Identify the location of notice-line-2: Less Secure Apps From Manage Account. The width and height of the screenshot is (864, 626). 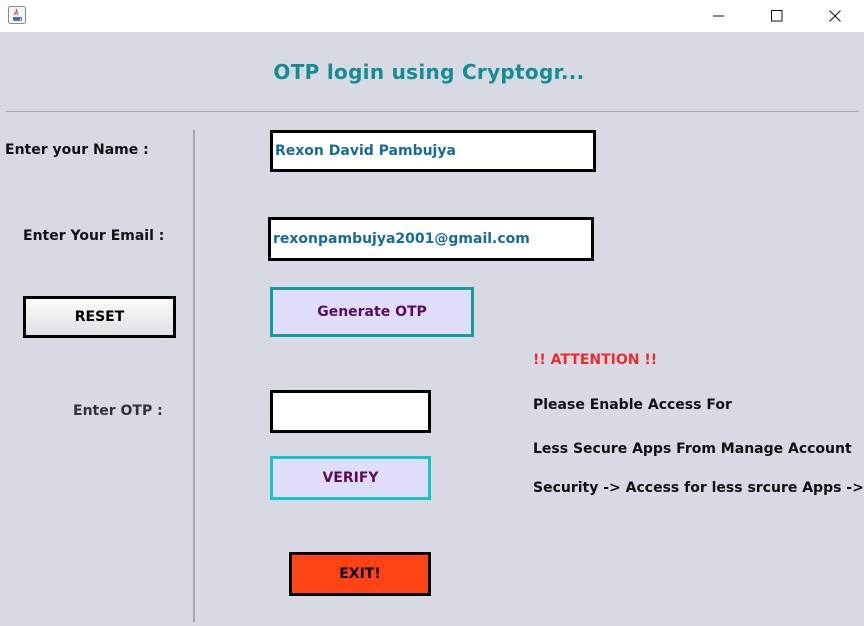
(692, 449).